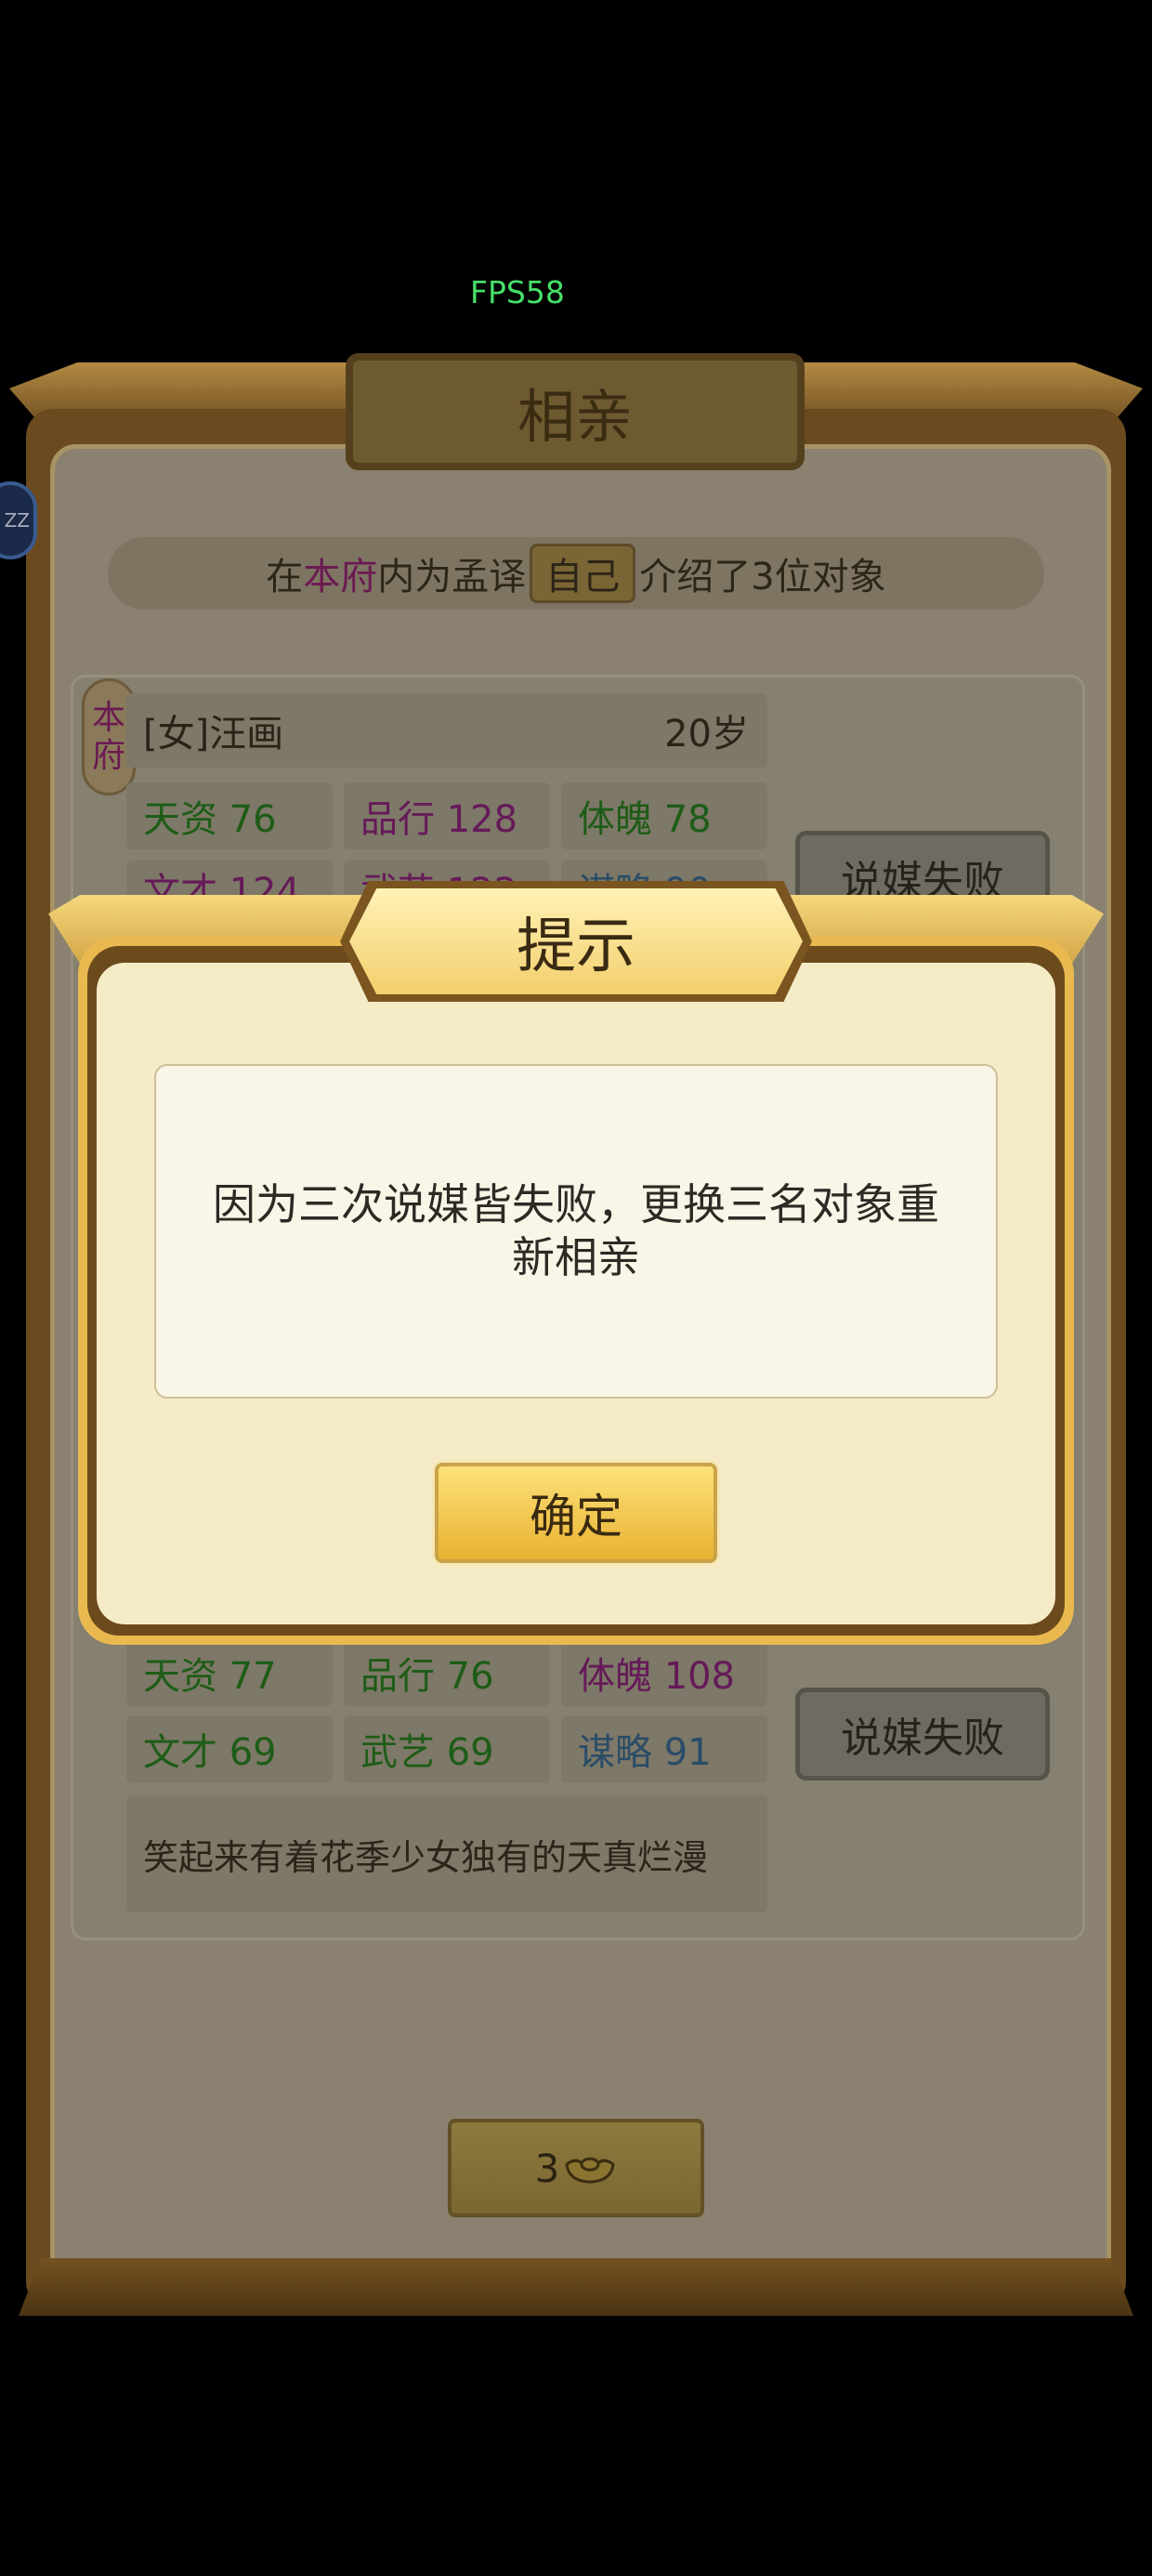 The width and height of the screenshot is (1152, 2576). I want to click on house-badge-char: 本, so click(108, 717).